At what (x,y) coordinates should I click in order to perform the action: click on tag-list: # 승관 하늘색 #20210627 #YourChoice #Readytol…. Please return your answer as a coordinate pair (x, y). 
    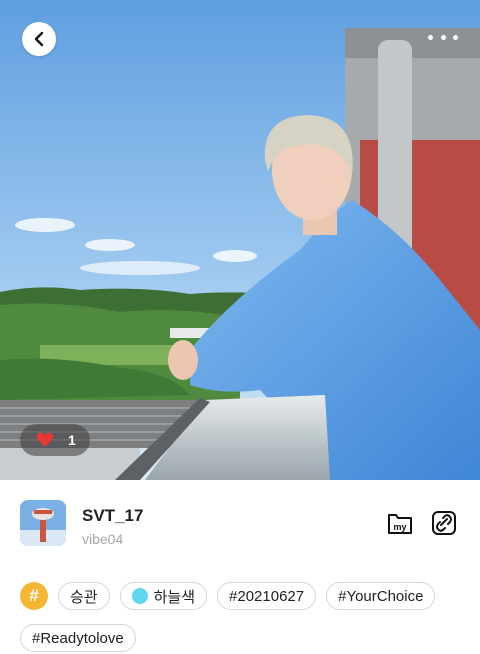
    Looking at the image, I should click on (245, 618).